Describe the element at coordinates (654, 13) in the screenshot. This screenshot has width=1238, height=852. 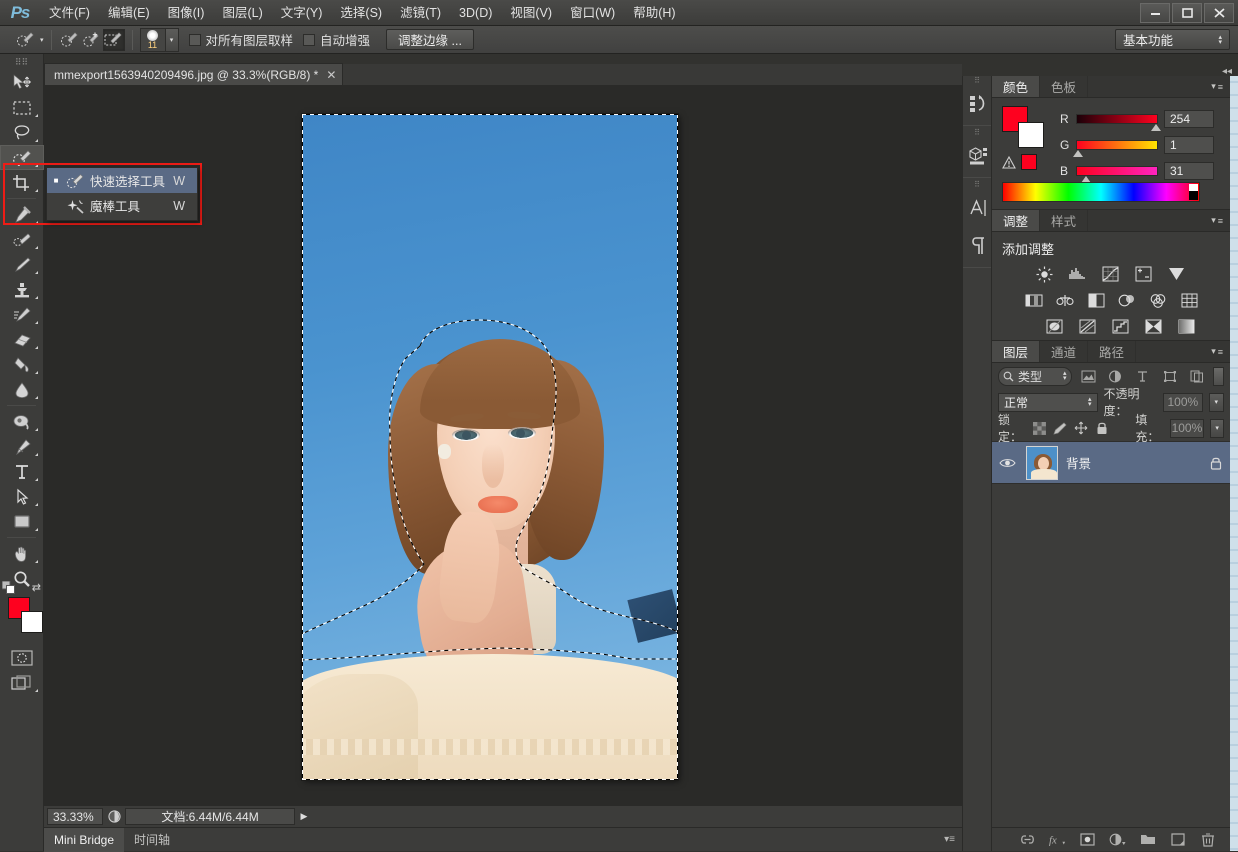
I see `menu-help: 帮助(H)` at that location.